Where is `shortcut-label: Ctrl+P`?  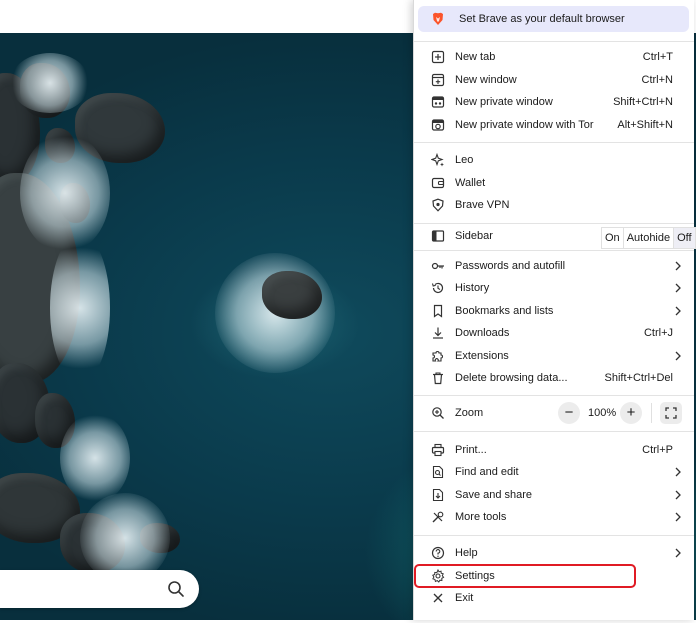 shortcut-label: Ctrl+P is located at coordinates (657, 450).